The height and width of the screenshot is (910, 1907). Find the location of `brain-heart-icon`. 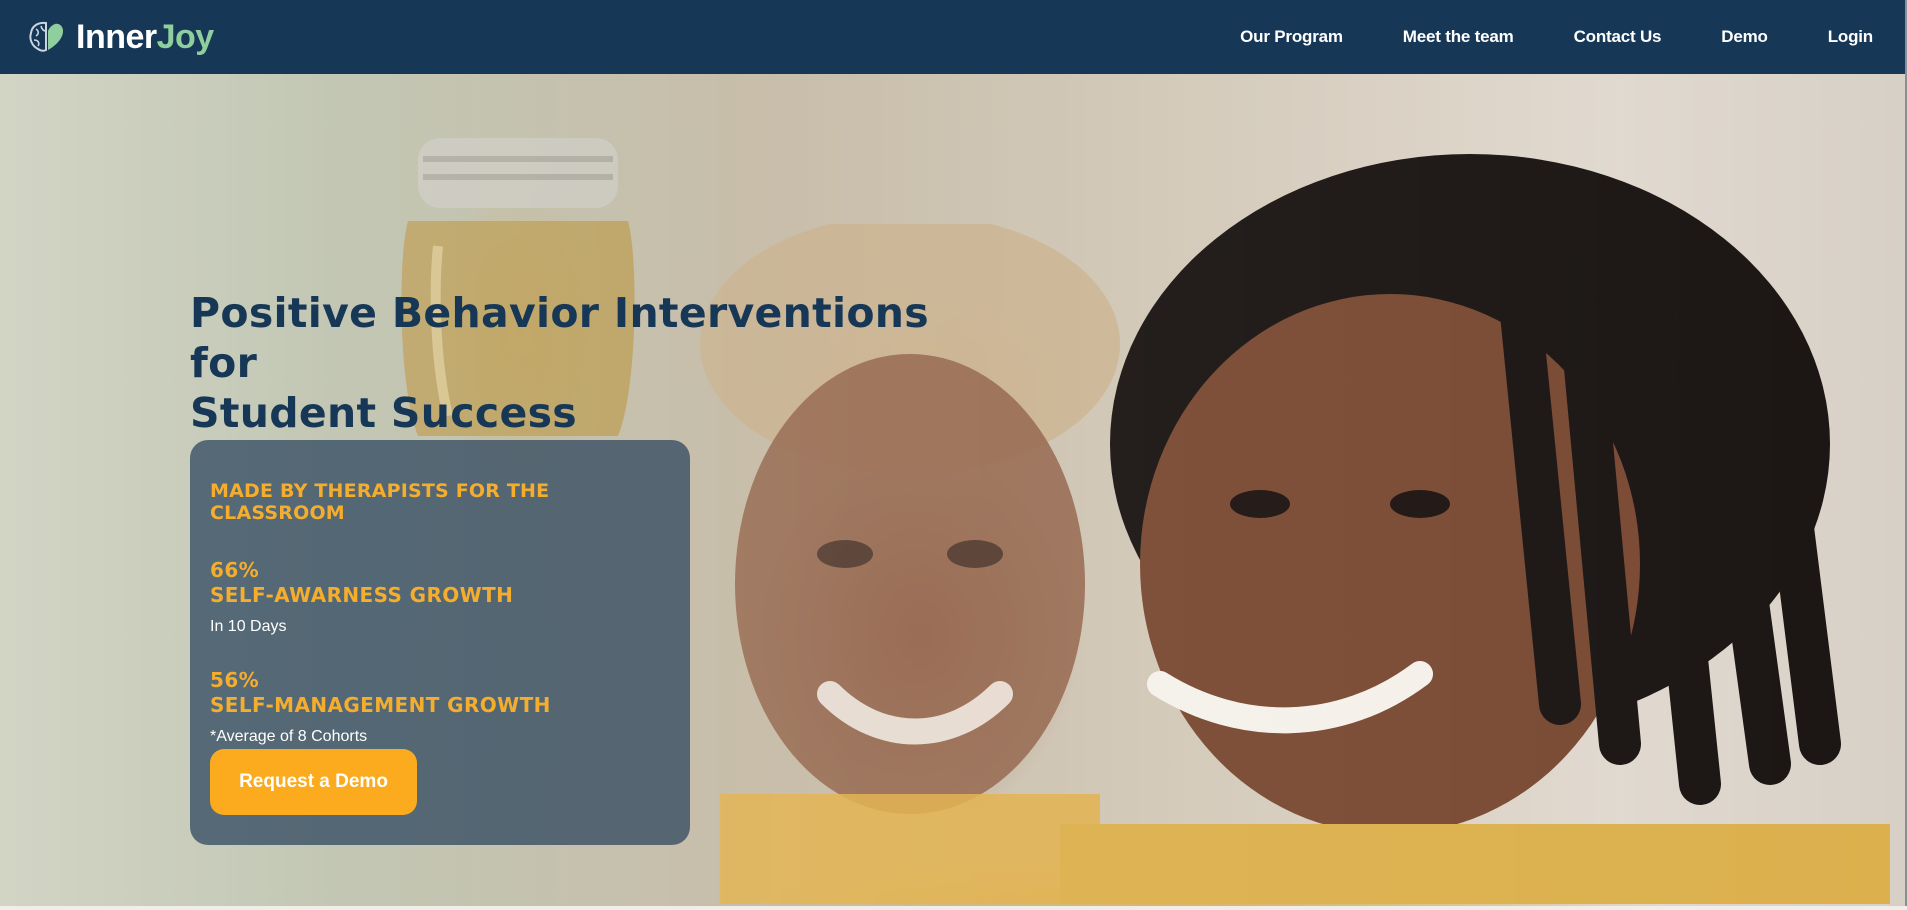

brain-heart-icon is located at coordinates (46, 36).